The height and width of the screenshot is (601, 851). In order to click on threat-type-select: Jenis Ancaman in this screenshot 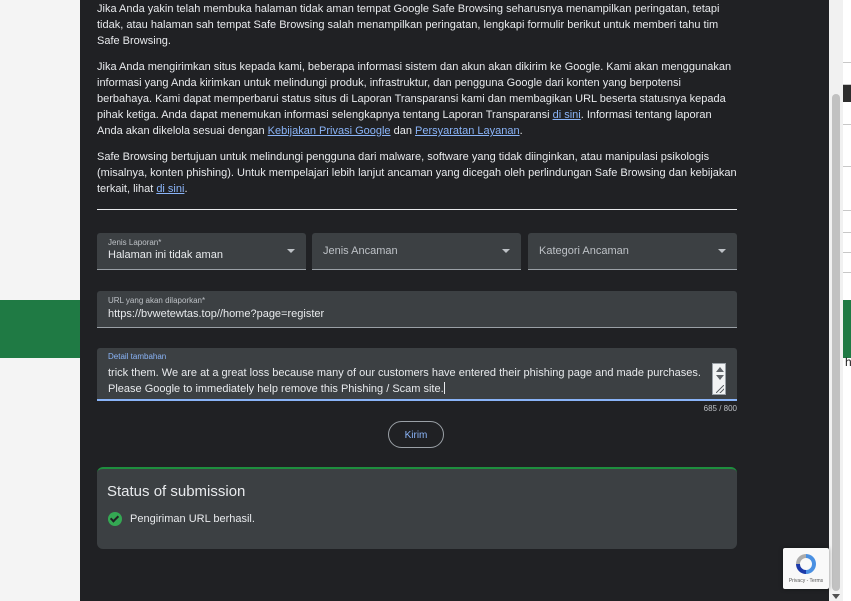, I will do `click(416, 251)`.